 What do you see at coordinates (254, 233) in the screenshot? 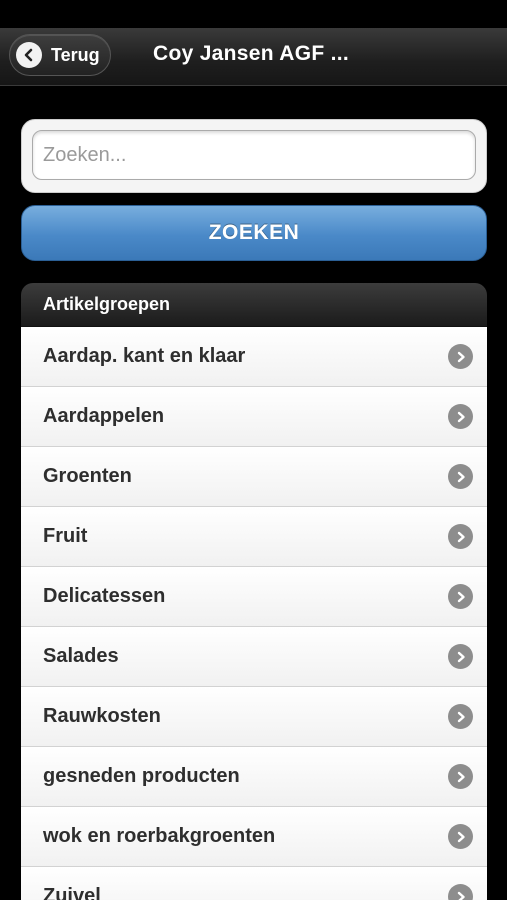
I see `search-button: ZOEKEN` at bounding box center [254, 233].